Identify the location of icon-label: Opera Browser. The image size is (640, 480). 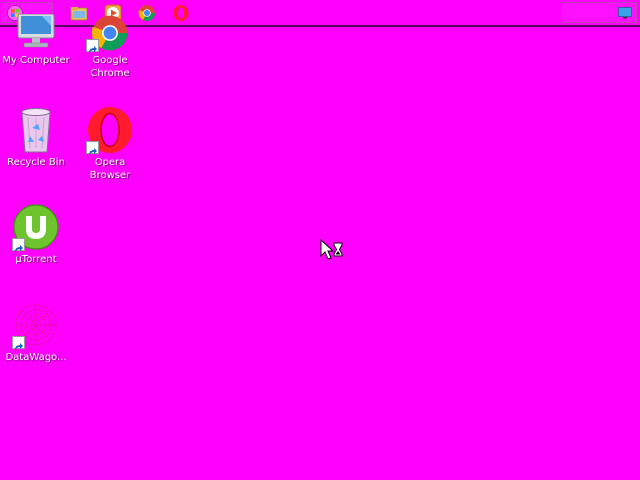
(110, 169).